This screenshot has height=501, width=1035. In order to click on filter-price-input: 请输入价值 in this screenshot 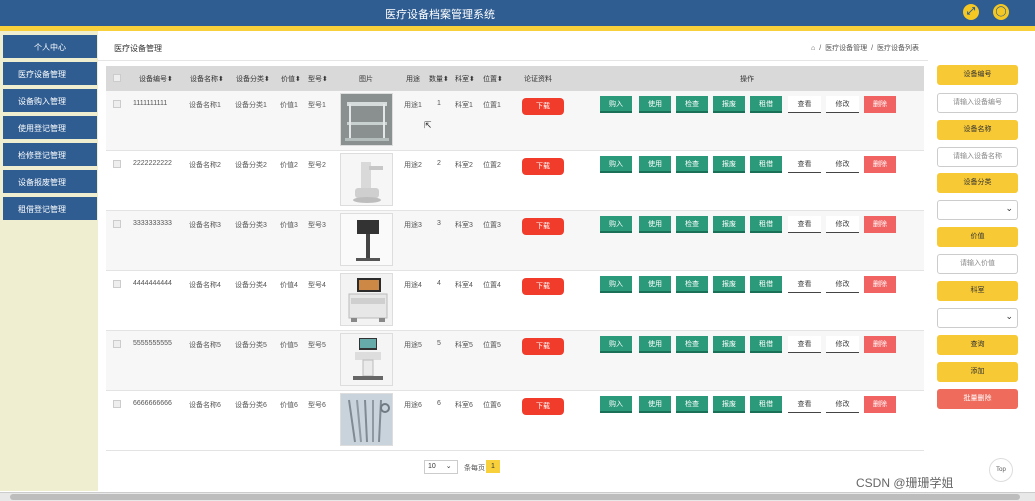, I will do `click(977, 264)`.